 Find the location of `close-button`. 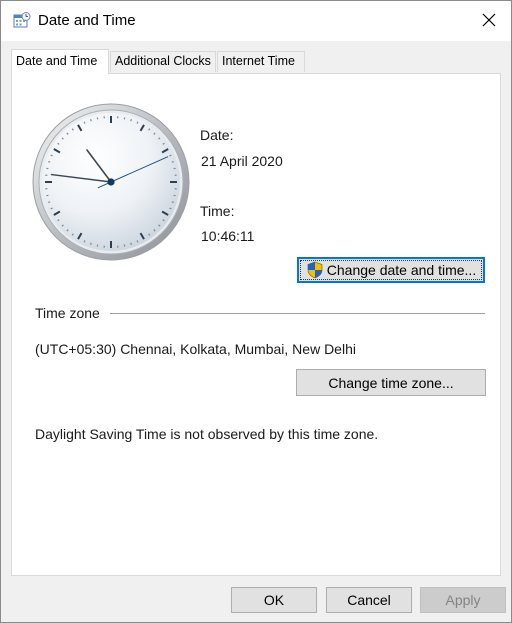

close-button is located at coordinates (489, 21).